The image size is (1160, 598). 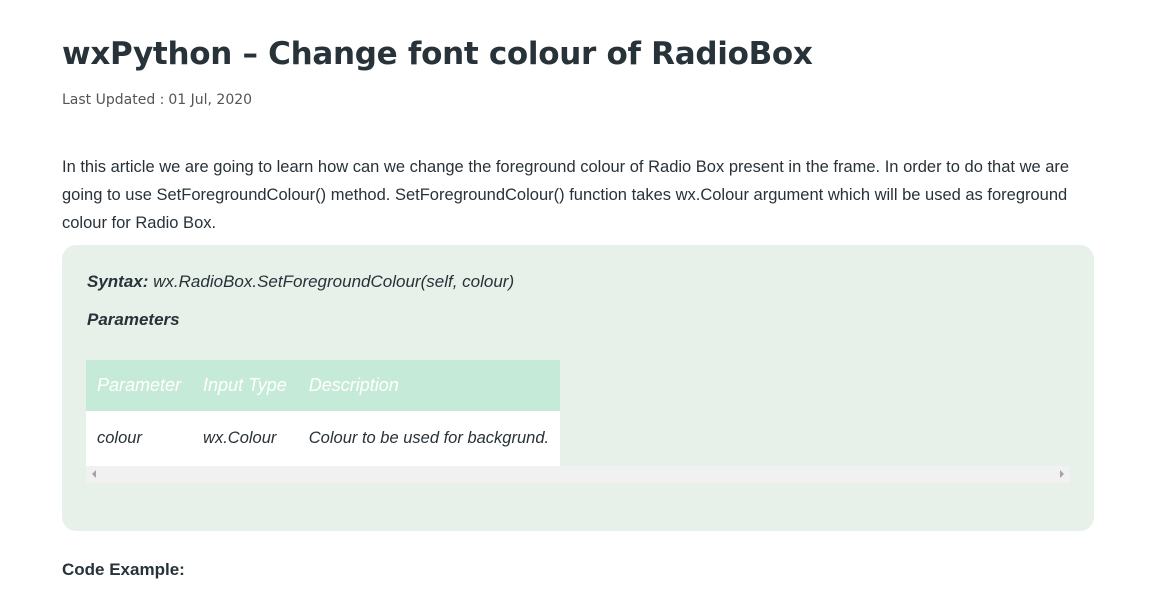 I want to click on last-updated-date: 01 Jul, 2020, so click(x=210, y=100).